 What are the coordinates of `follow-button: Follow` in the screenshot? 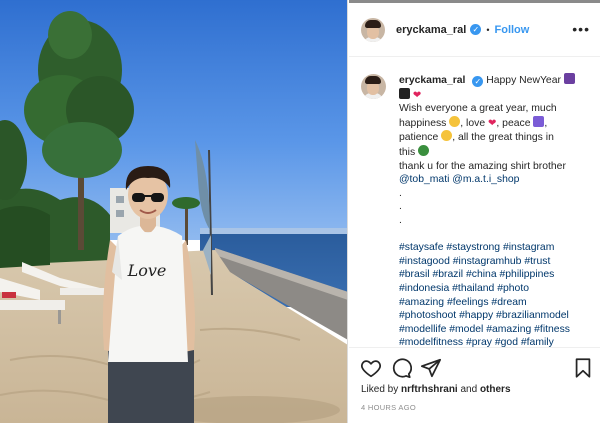 It's located at (512, 30).